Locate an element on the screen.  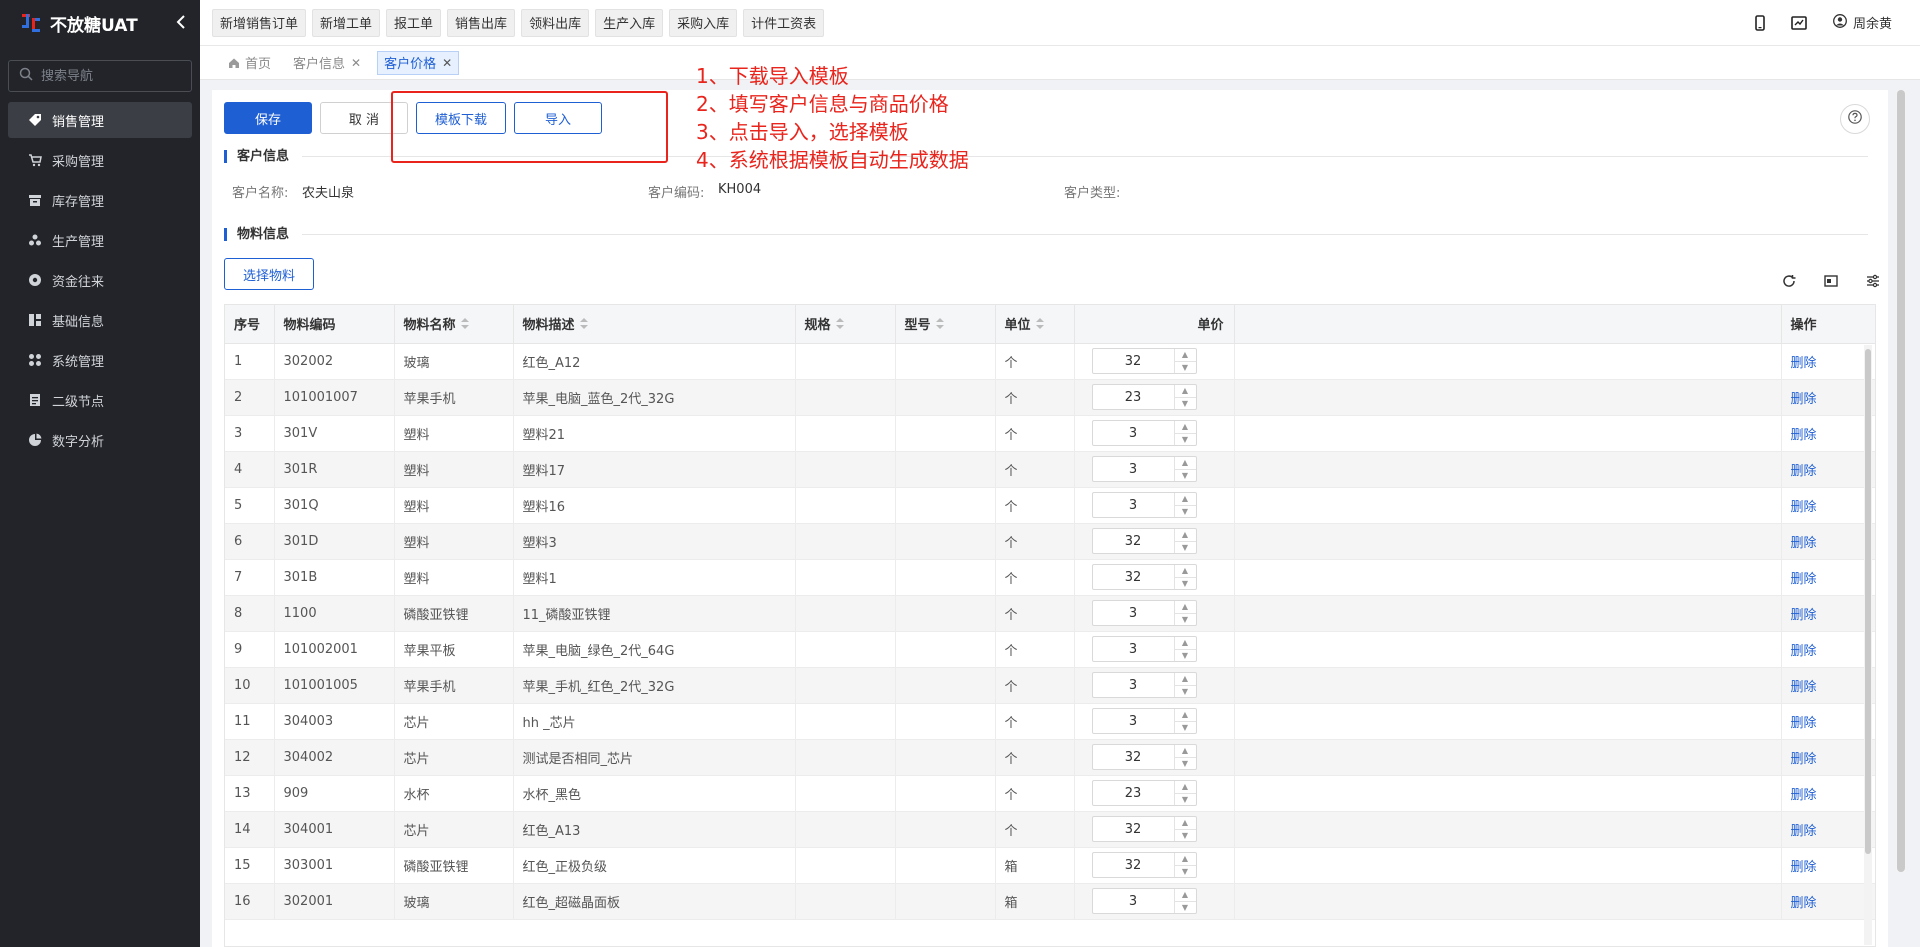
sidebar-item-analytics: 数字分析 is located at coordinates (100, 440).